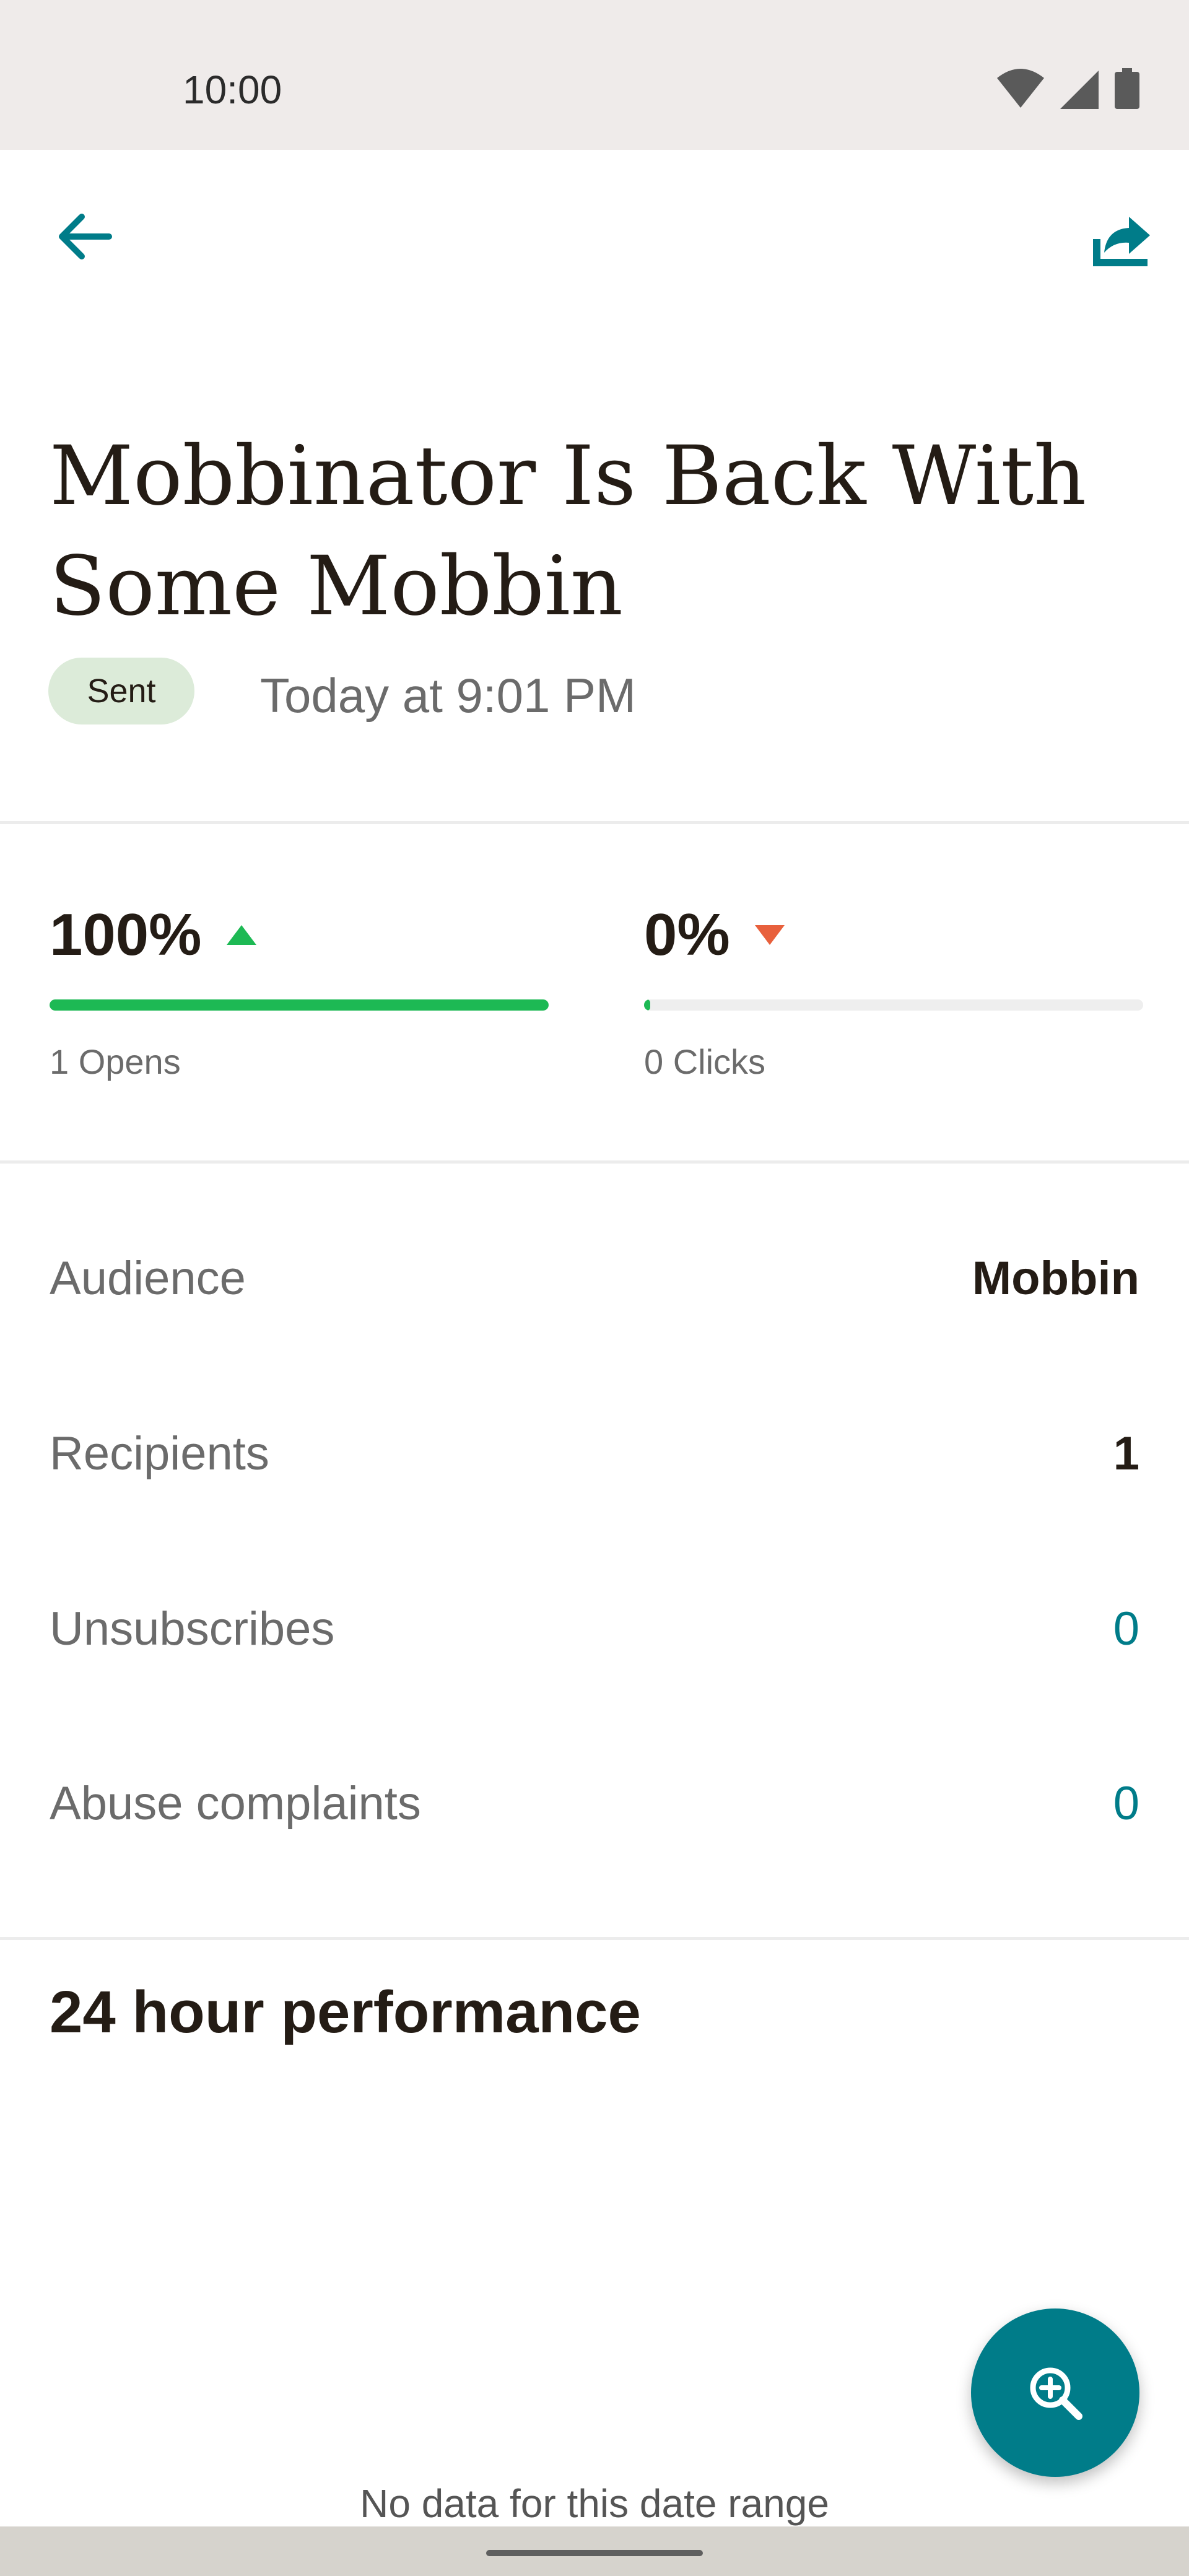  What do you see at coordinates (448, 695) in the screenshot?
I see `sent-timestamp: Today at 9:01 PM` at bounding box center [448, 695].